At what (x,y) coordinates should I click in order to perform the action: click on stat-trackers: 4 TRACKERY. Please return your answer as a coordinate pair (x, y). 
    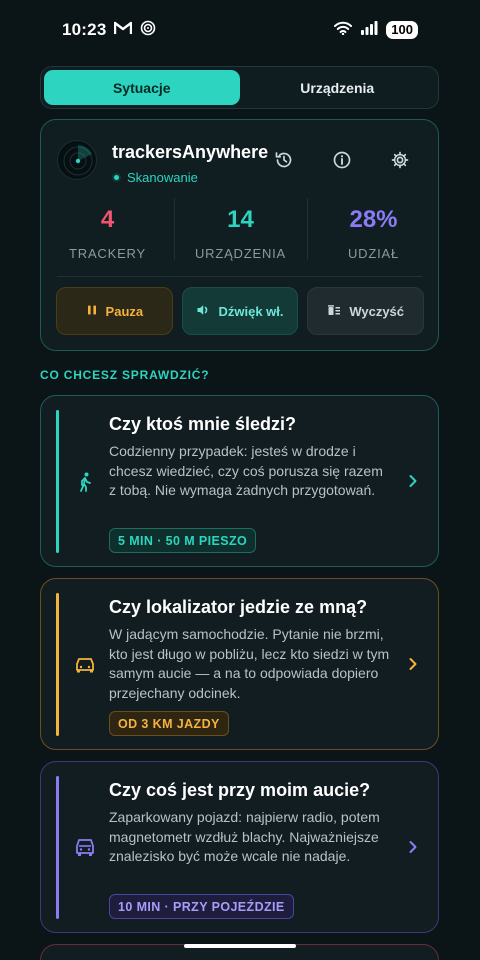
    Looking at the image, I should click on (107, 231).